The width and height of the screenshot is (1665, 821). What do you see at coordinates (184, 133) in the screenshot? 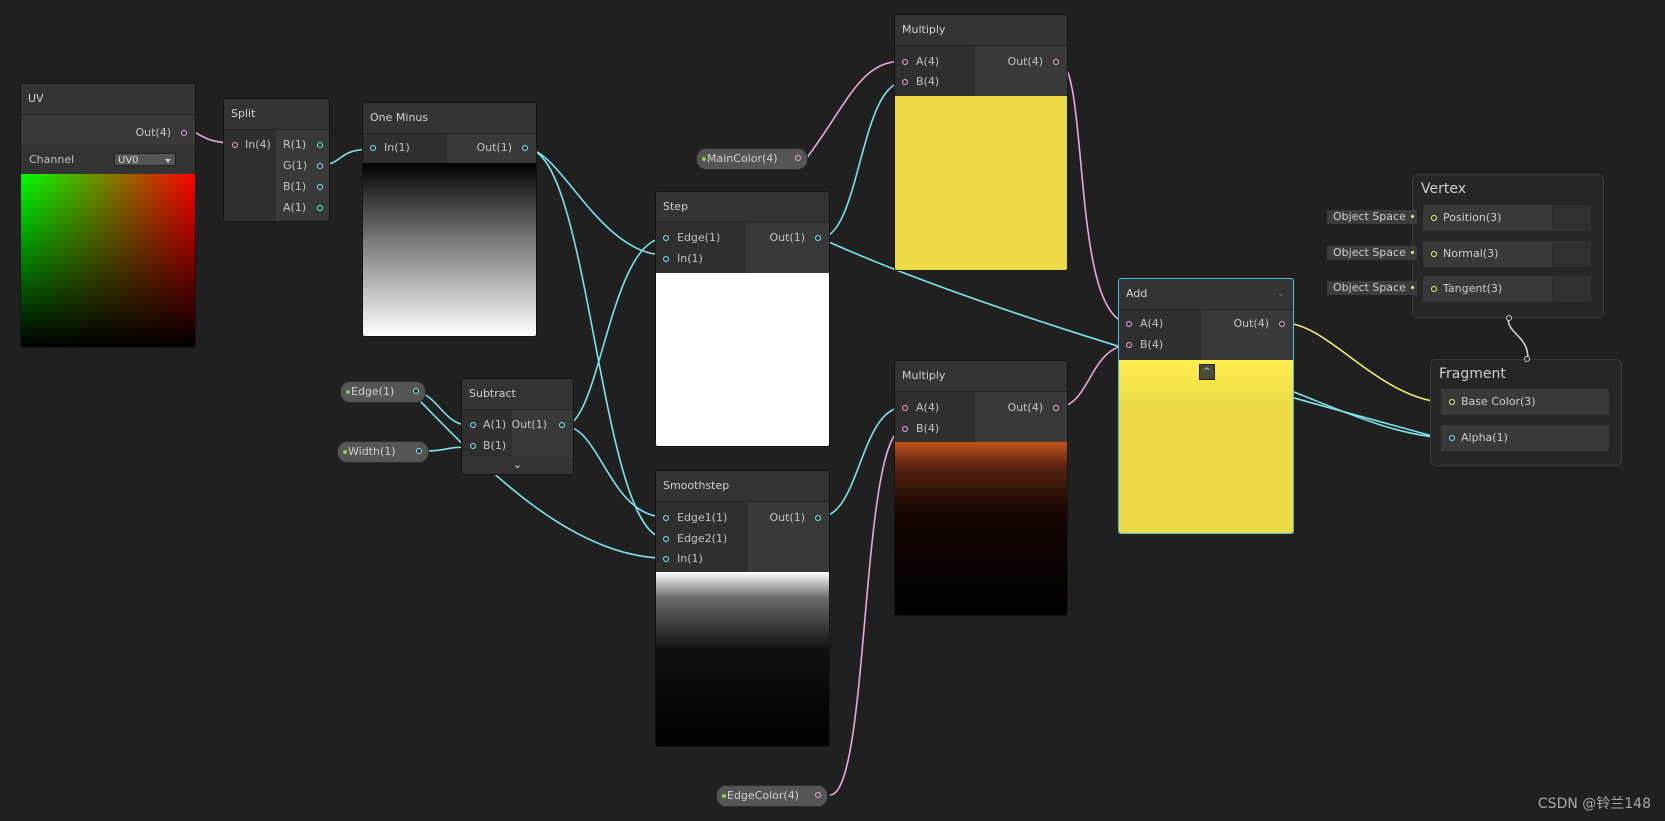
I see `uv-out-port` at bounding box center [184, 133].